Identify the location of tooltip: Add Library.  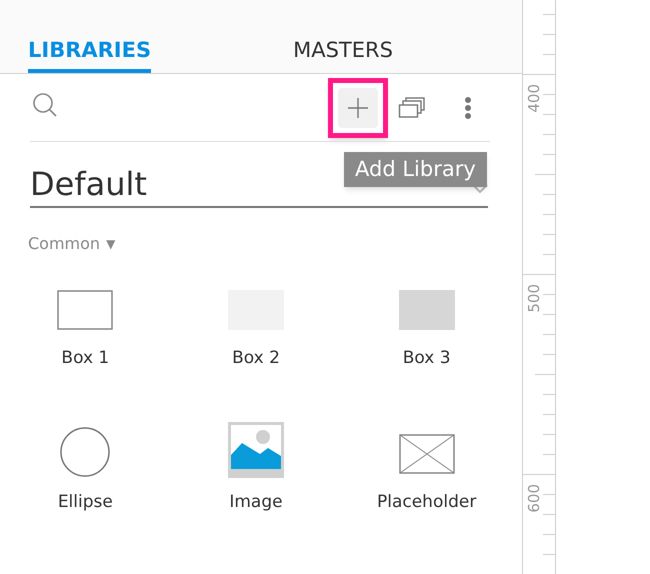
(415, 169).